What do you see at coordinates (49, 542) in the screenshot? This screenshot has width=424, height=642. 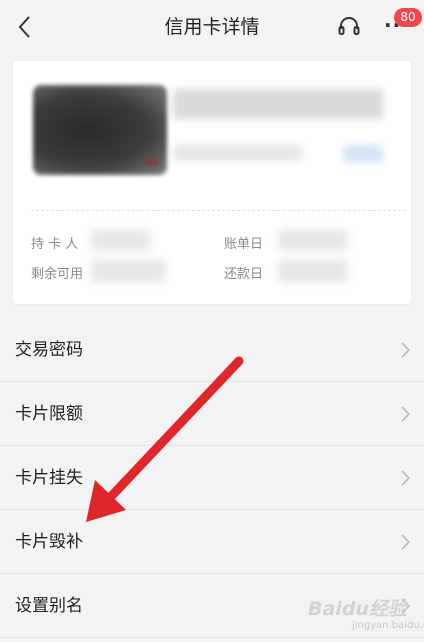 I see `list-item-label: 卡片毁补` at bounding box center [49, 542].